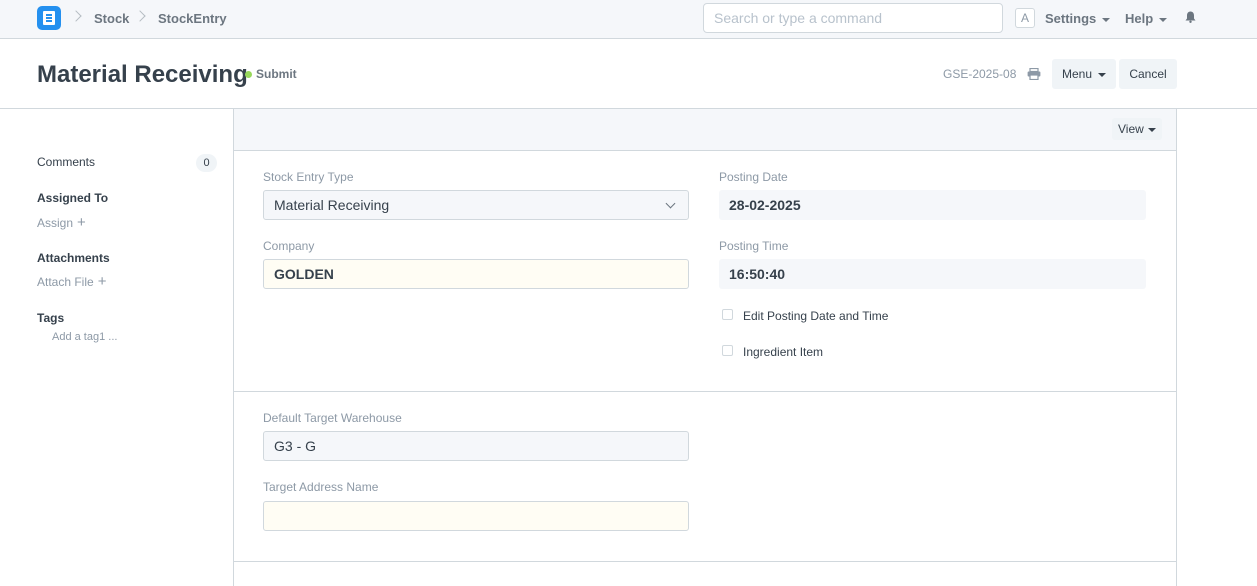 Image resolution: width=1257 pixels, height=586 pixels. I want to click on company-label: Company, so click(289, 246).